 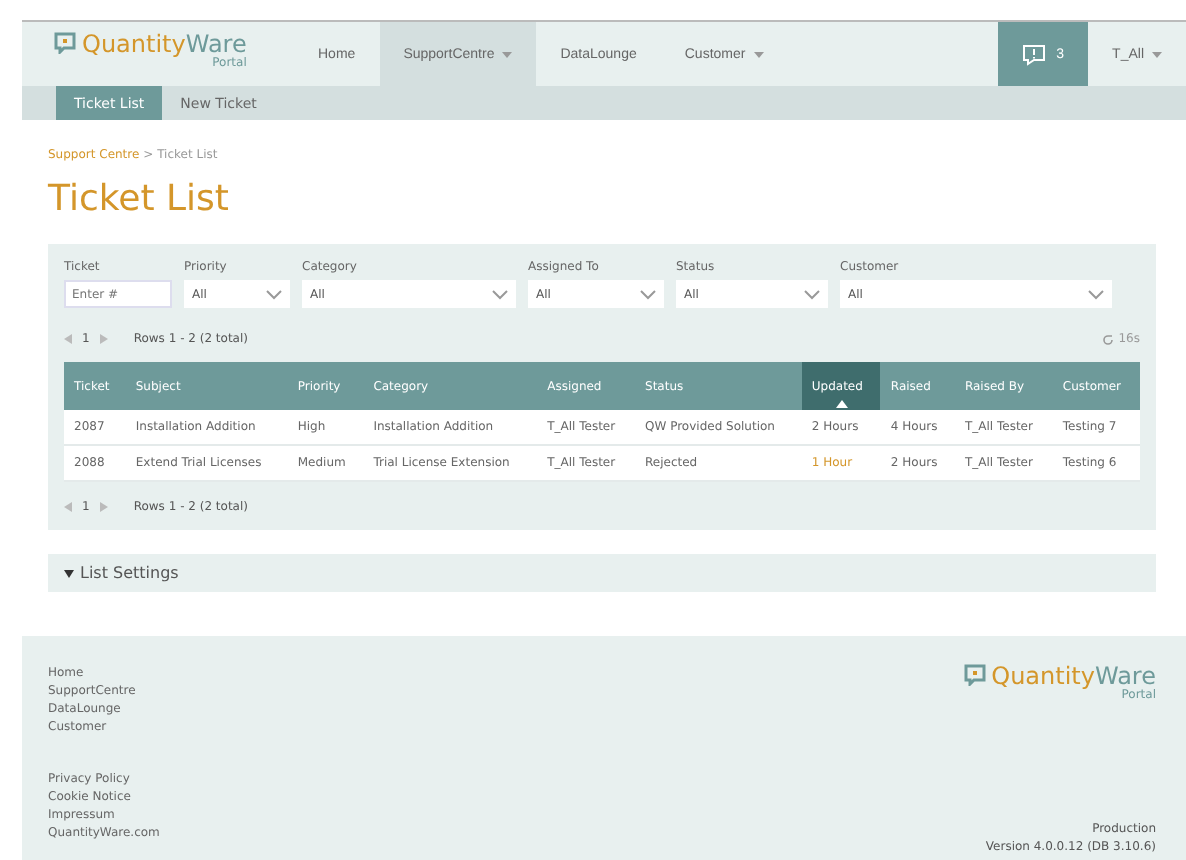 What do you see at coordinates (69, 573) in the screenshot?
I see `triangle-down-icon` at bounding box center [69, 573].